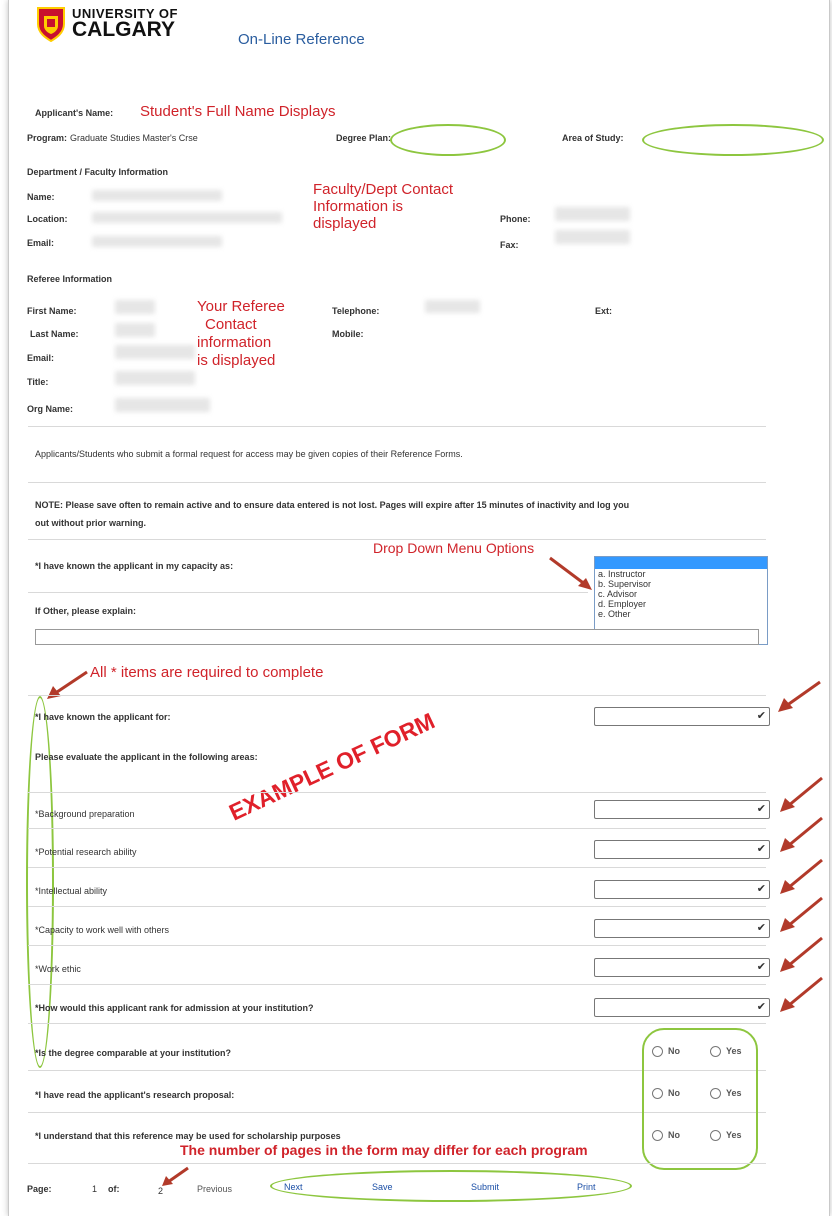 The height and width of the screenshot is (1216, 832). I want to click on referee-title-value, so click(155, 378).